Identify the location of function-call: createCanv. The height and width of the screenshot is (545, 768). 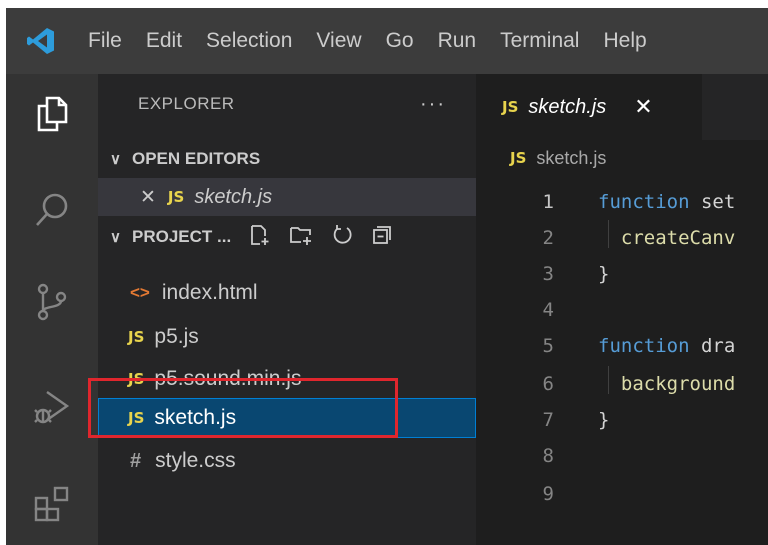
(678, 238).